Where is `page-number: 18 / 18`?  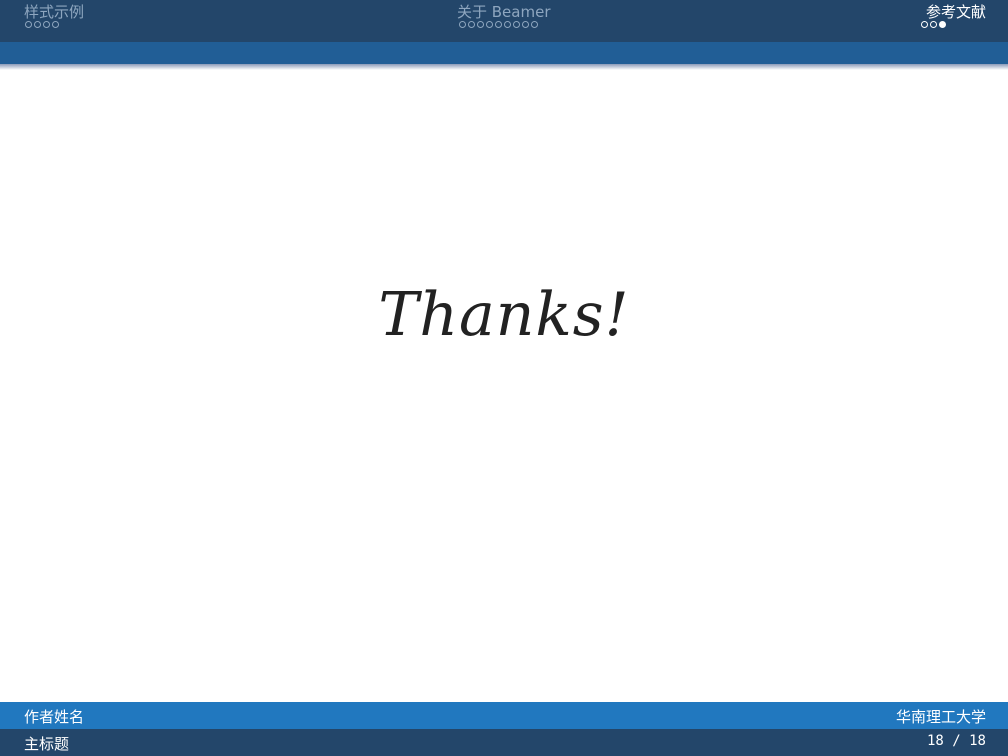
page-number: 18 / 18 is located at coordinates (956, 741).